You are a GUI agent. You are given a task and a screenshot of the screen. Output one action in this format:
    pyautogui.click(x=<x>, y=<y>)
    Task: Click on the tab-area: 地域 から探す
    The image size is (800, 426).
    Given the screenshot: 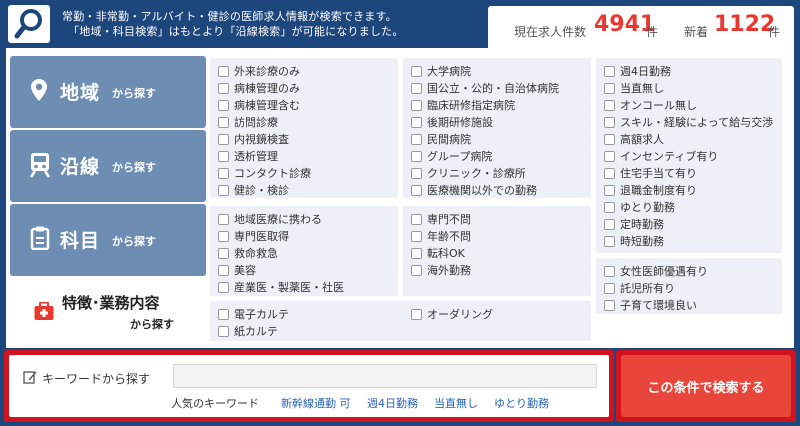 What is the action you would take?
    pyautogui.click(x=108, y=92)
    